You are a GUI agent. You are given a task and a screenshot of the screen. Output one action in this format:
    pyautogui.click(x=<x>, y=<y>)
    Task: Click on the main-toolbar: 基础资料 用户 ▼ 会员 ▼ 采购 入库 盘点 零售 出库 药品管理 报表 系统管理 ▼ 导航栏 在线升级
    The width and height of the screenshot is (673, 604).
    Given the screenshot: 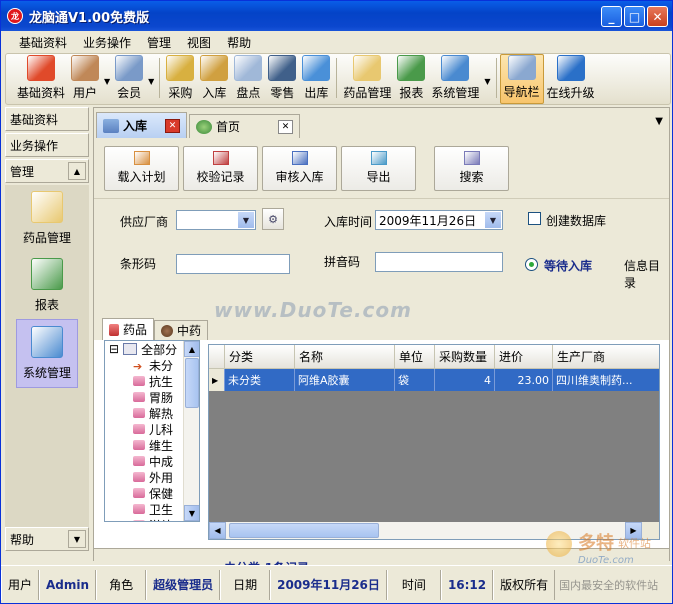 What is the action you would take?
    pyautogui.click(x=338, y=79)
    